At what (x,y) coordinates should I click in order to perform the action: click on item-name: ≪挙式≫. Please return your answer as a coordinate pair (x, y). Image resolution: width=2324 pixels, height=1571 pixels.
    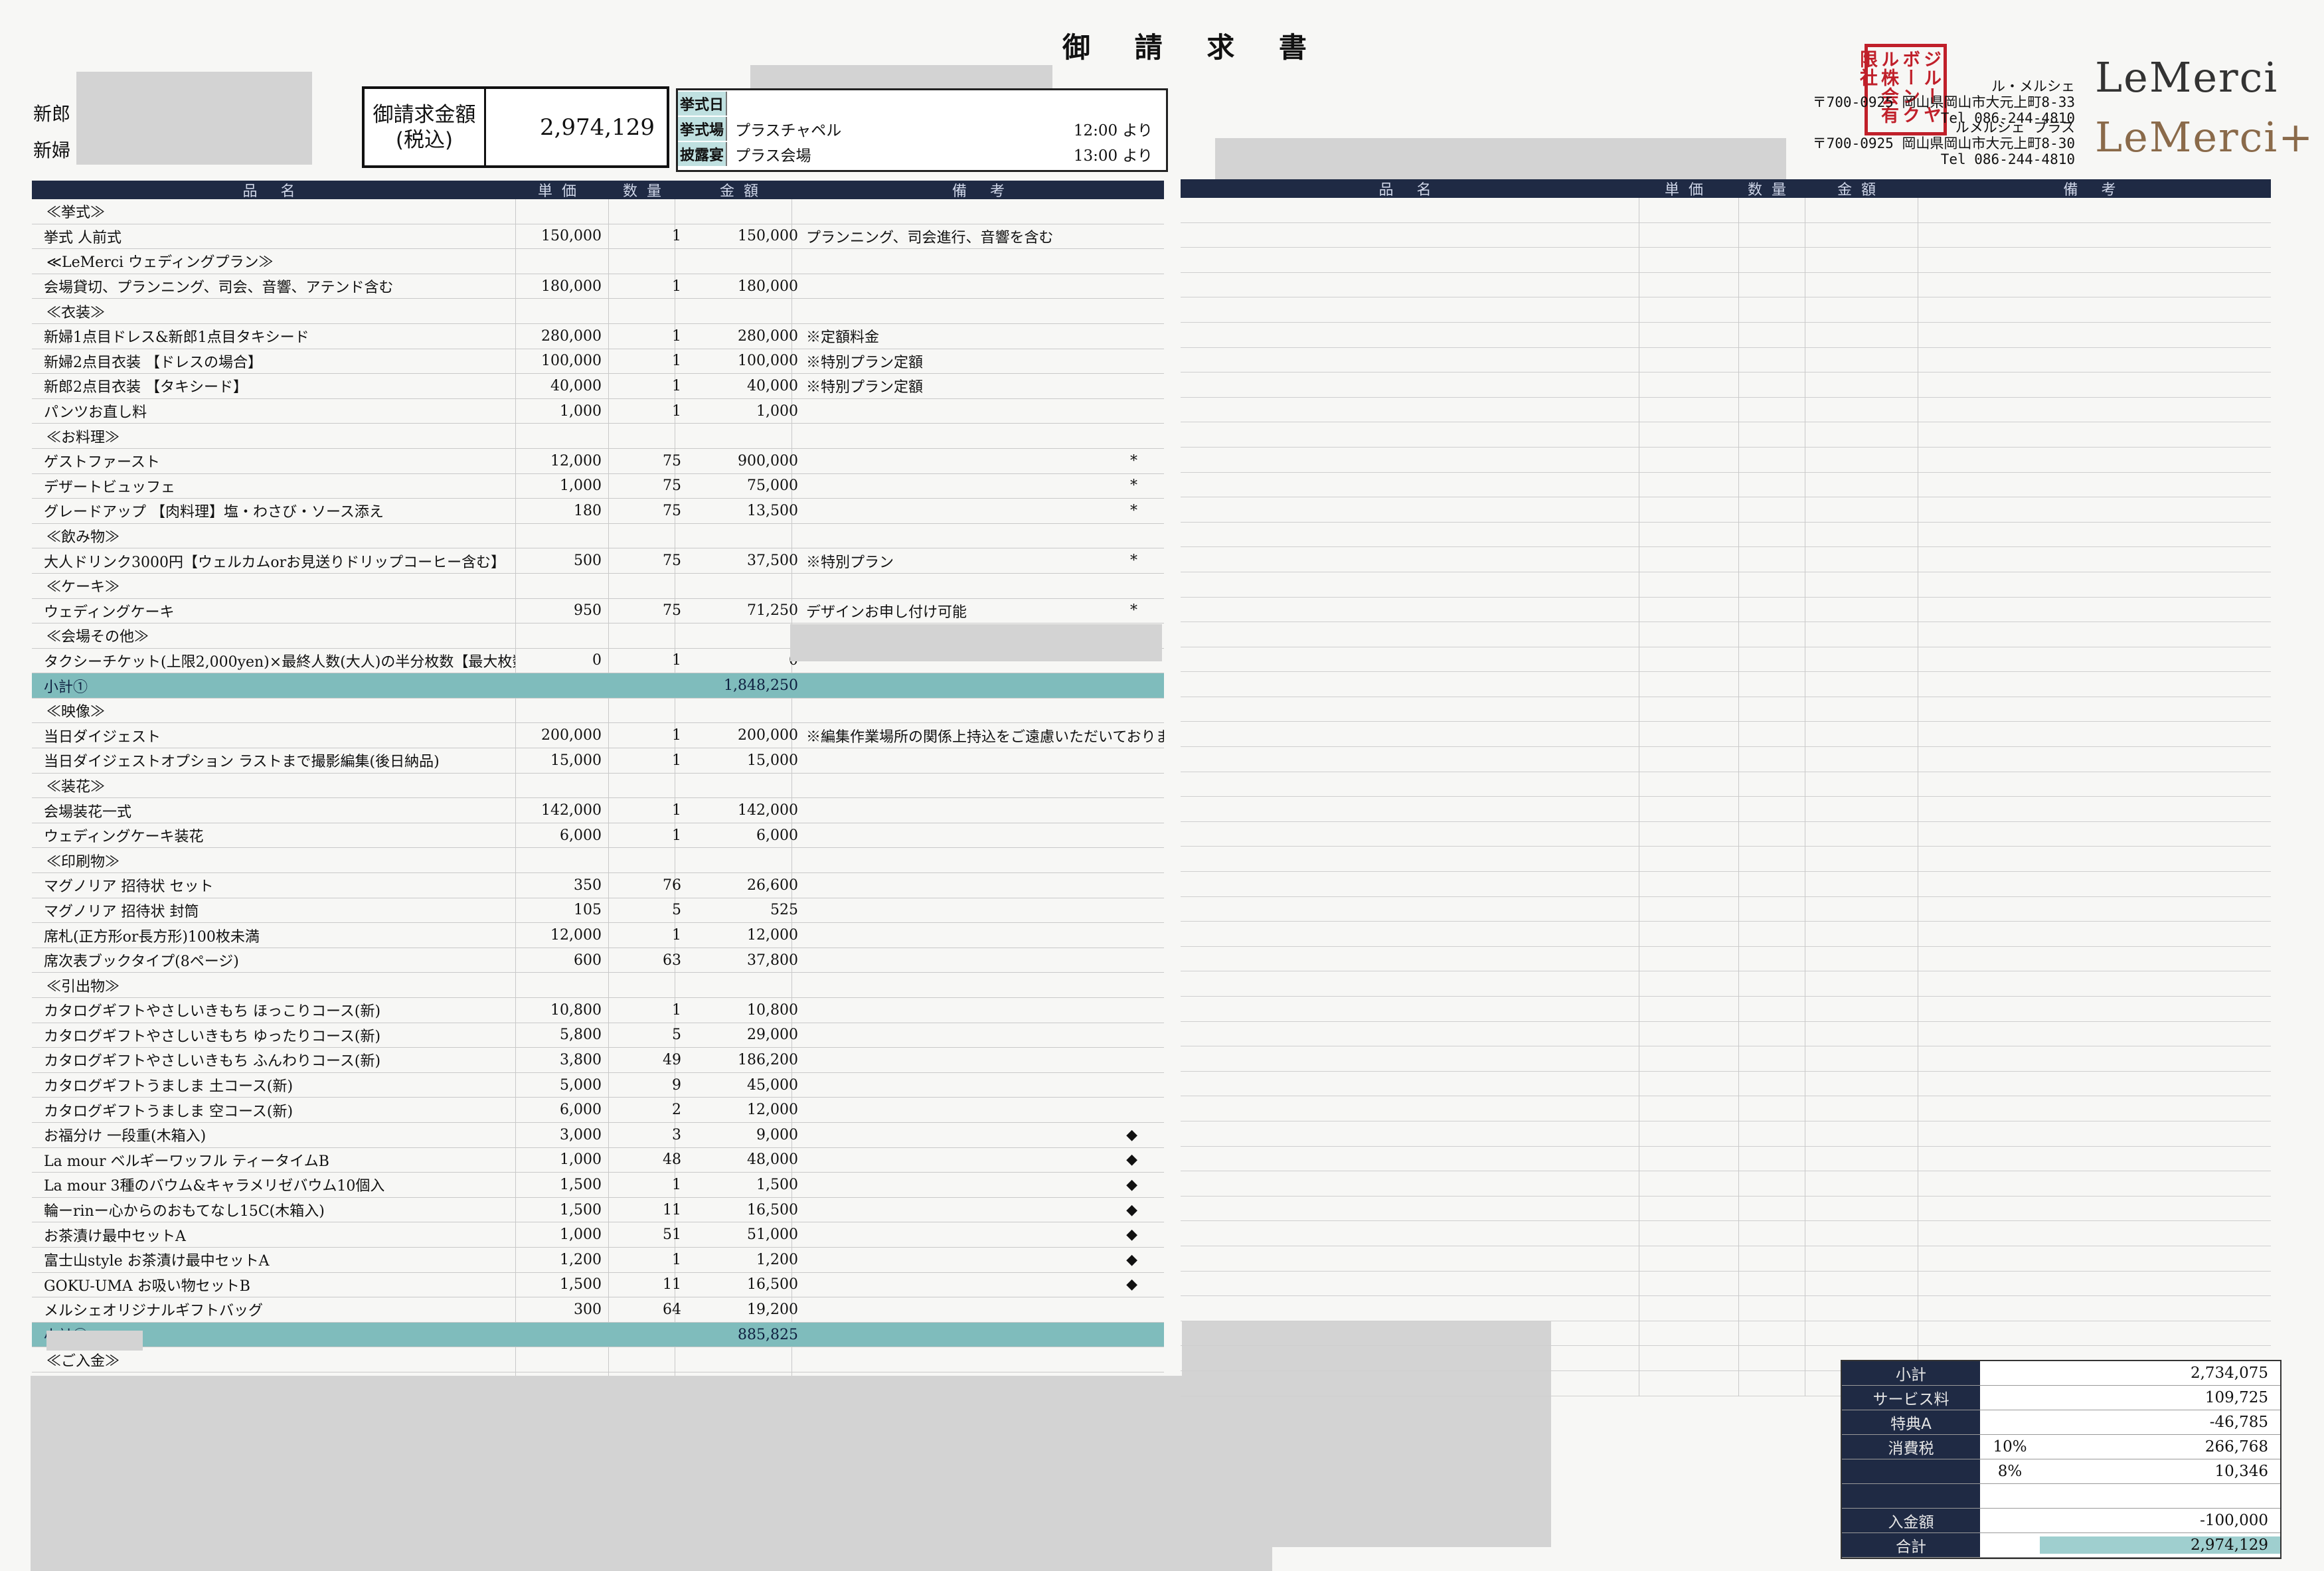
    Looking at the image, I should click on (76, 213).